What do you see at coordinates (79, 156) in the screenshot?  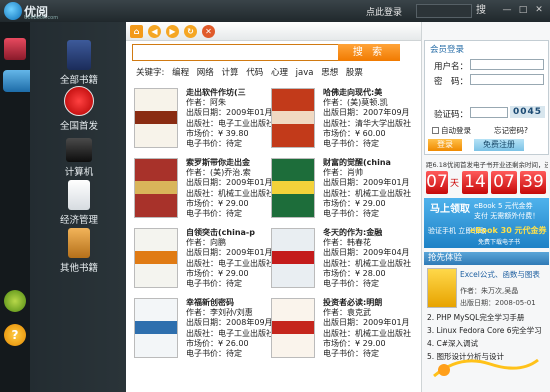 I see `category-computer: 计算机` at bounding box center [79, 156].